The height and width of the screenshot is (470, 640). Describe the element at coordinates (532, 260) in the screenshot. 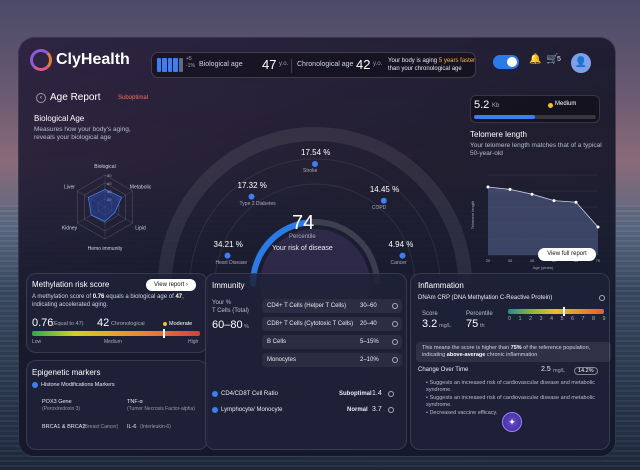

I see `x-tick-label: 40` at that location.